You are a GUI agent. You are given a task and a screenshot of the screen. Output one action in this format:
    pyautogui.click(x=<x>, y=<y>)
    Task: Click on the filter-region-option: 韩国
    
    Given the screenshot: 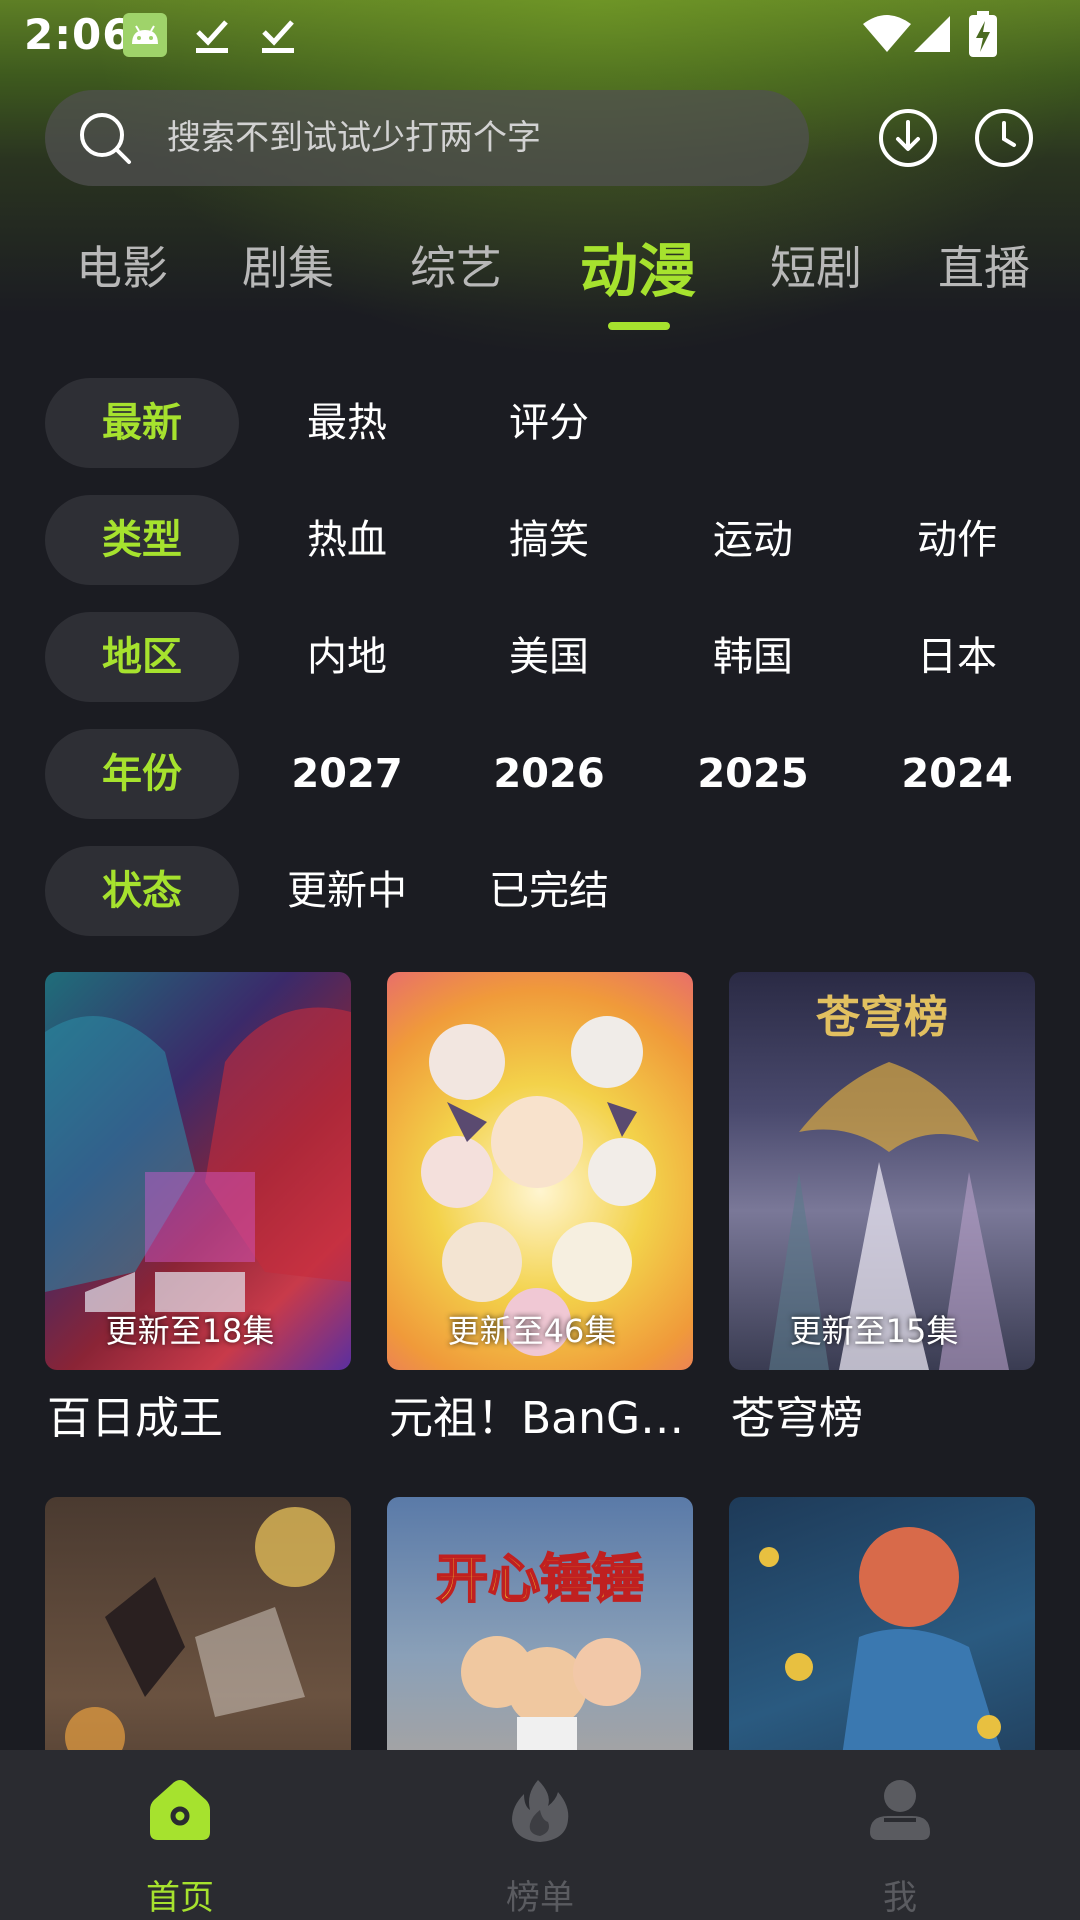 What is the action you would take?
    pyautogui.click(x=753, y=657)
    